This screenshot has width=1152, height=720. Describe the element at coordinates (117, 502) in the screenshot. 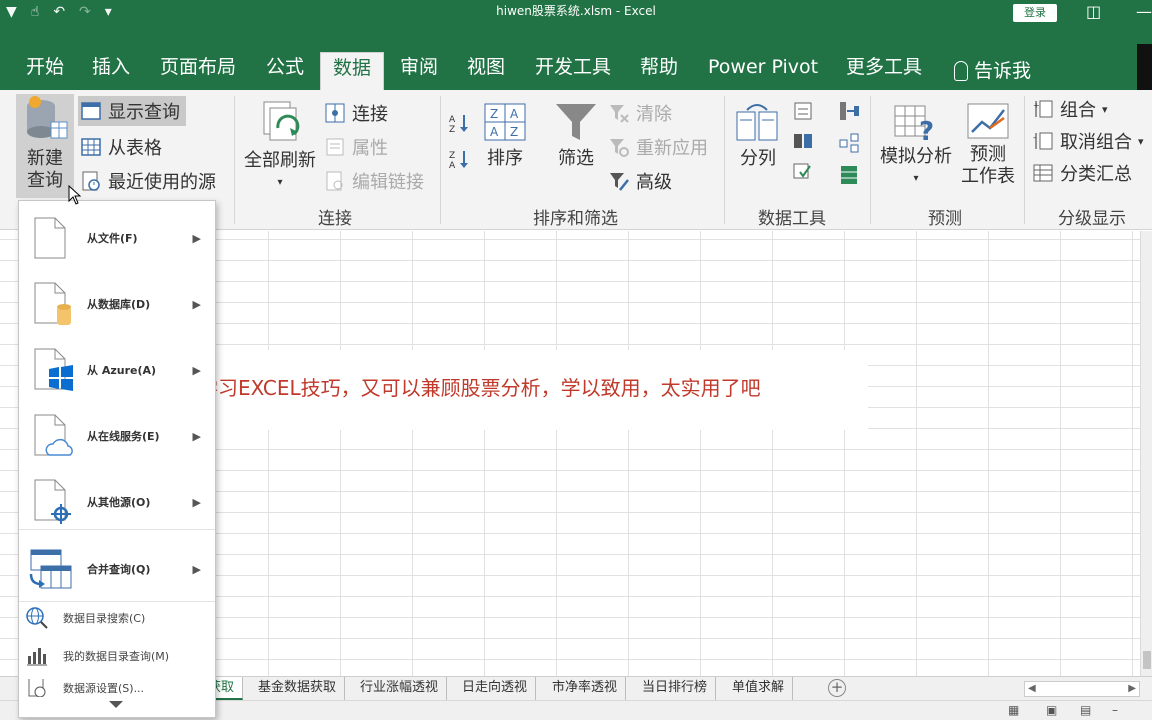

I see `menu-item-from-other-sources: 从其他源(O) ▶` at that location.